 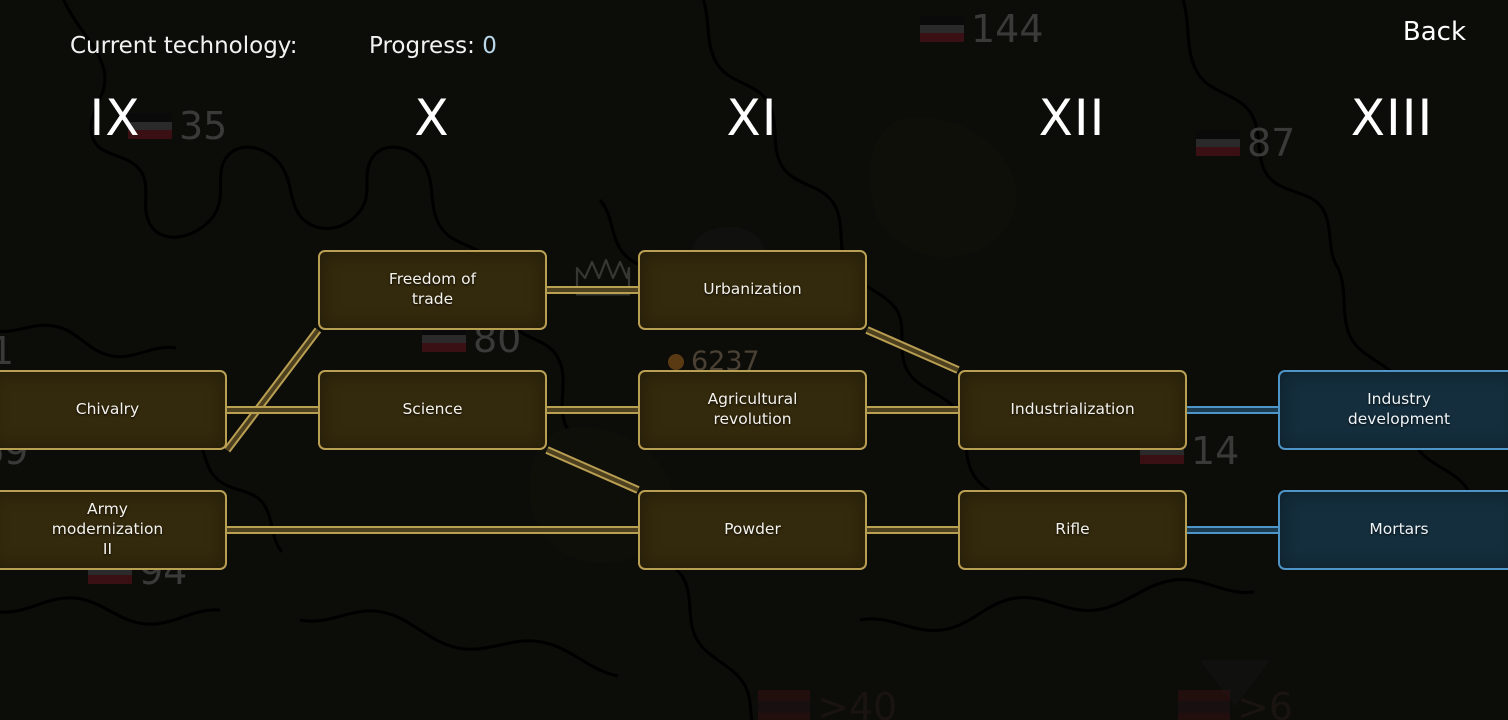 What do you see at coordinates (1434, 32) in the screenshot?
I see `back-button: Back` at bounding box center [1434, 32].